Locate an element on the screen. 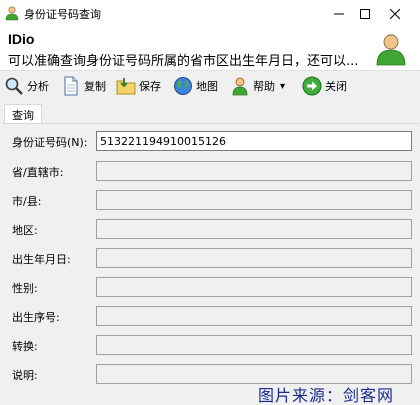  tab-query: 查询 is located at coordinates (23, 114).